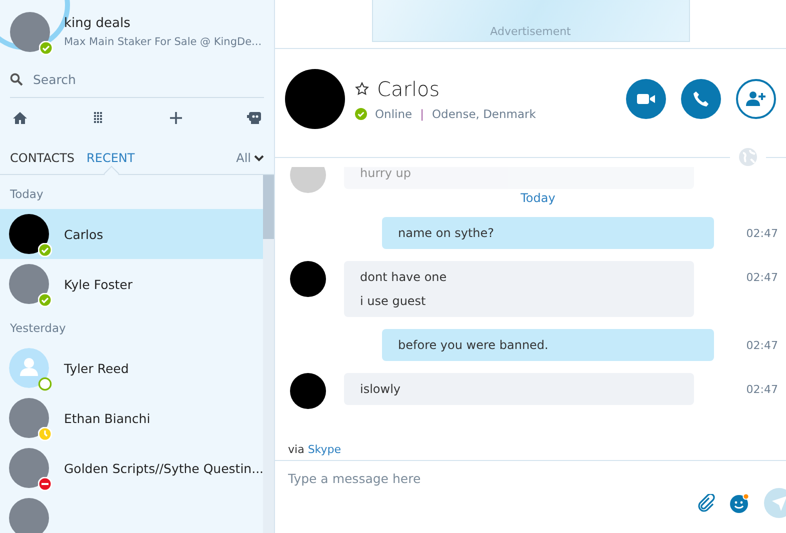  What do you see at coordinates (26, 194) in the screenshot?
I see `group-header: Today` at bounding box center [26, 194].